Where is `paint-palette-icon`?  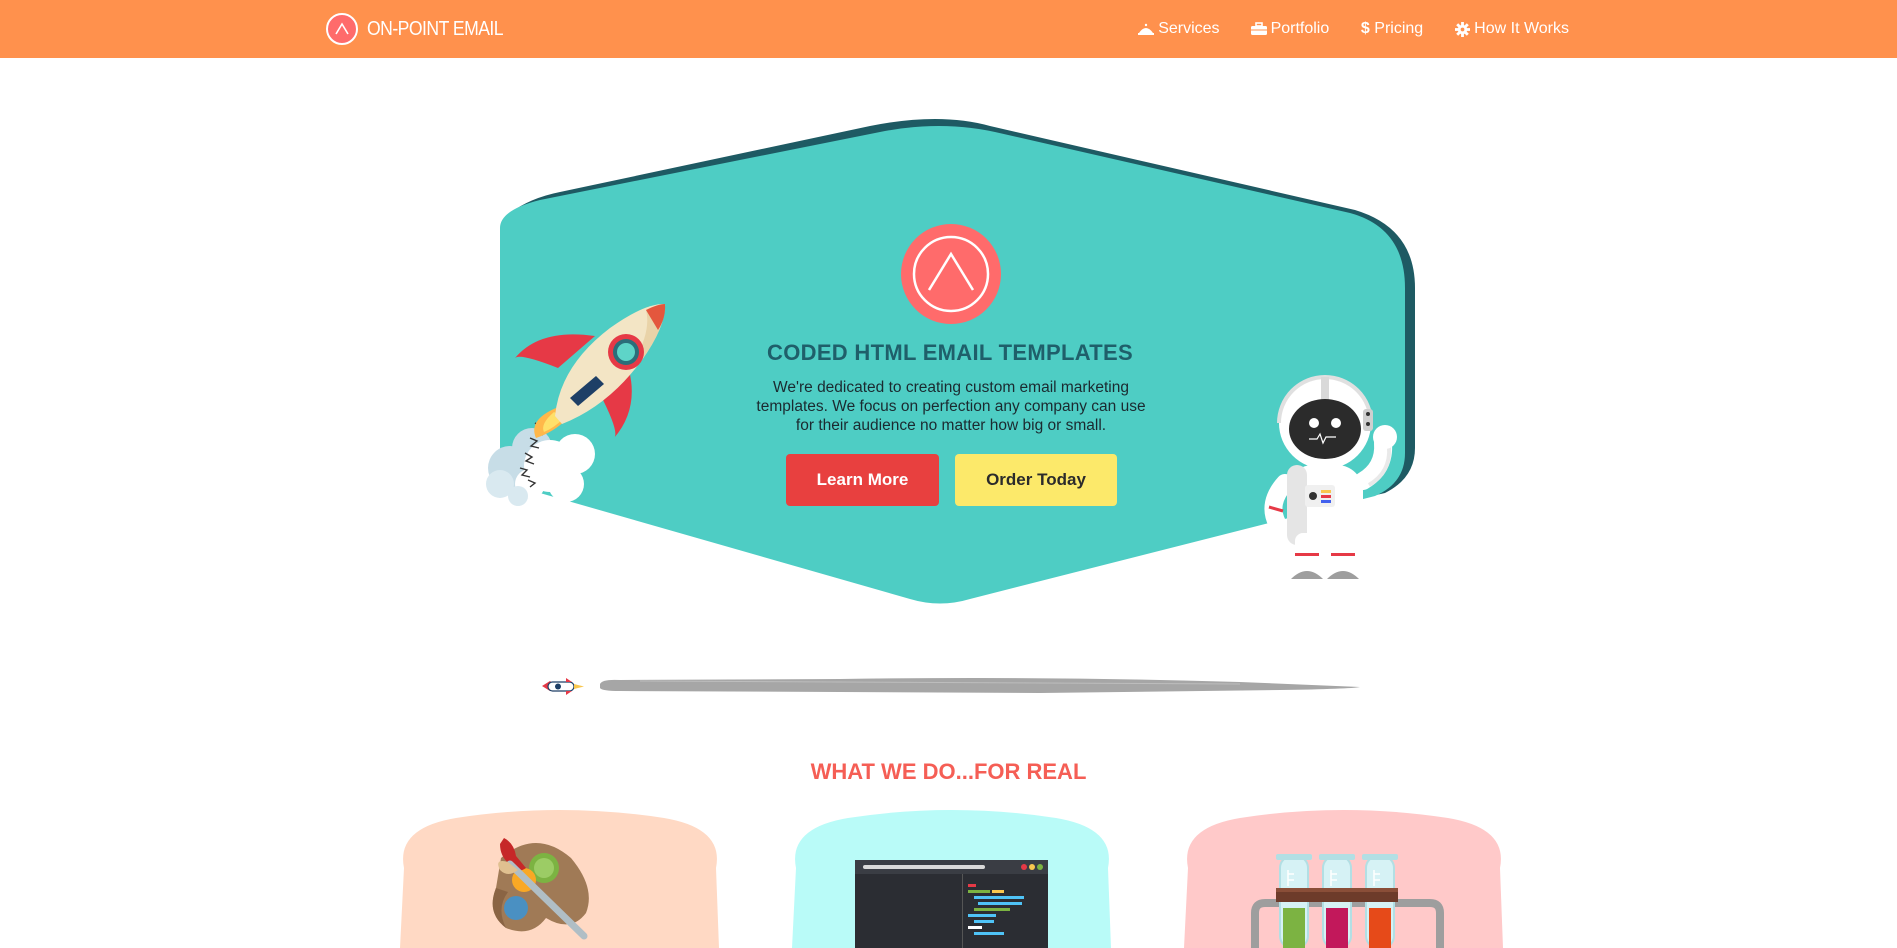 paint-palette-icon is located at coordinates (540, 889).